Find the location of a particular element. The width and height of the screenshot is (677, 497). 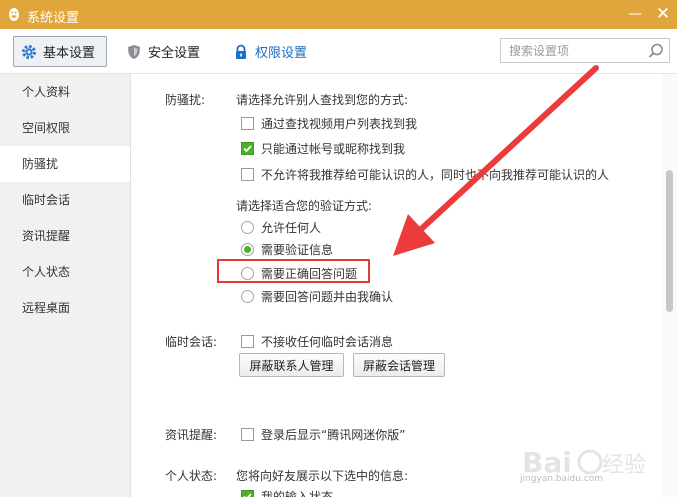

window-title: 系统设置 is located at coordinates (53, 18).